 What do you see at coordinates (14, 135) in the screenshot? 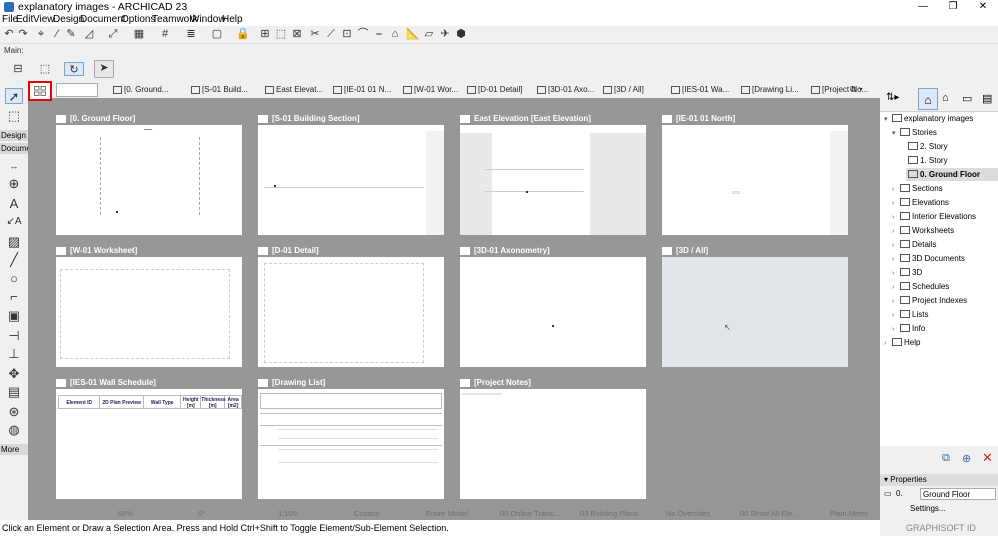
I see `design-section-label: Design` at bounding box center [14, 135].